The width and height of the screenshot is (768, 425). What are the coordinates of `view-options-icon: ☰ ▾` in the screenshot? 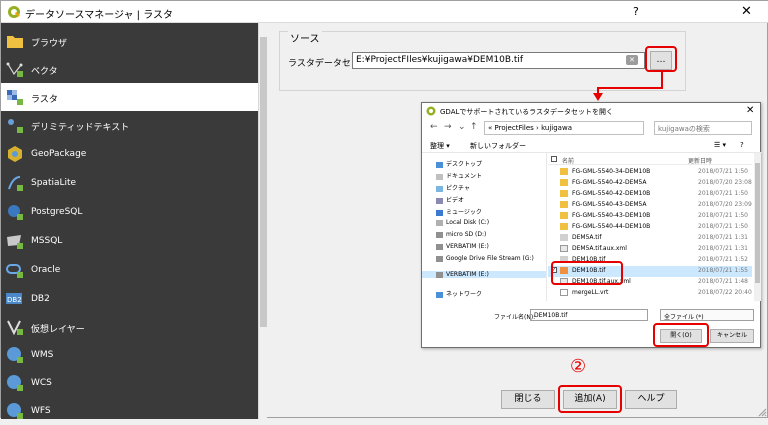 It's located at (720, 145).